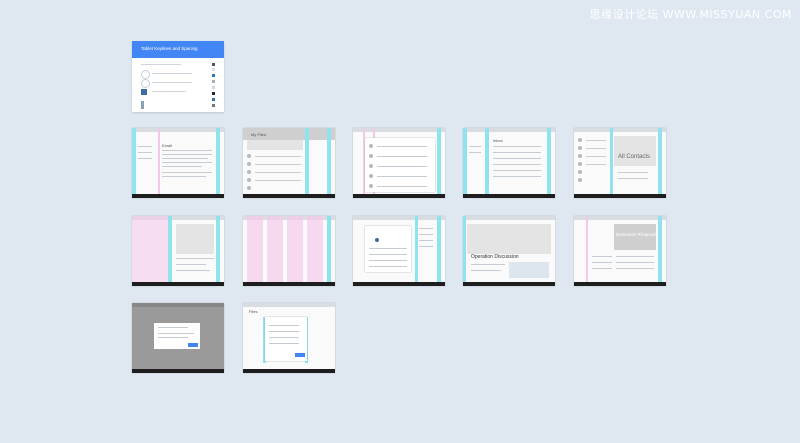  What do you see at coordinates (399, 163) in the screenshot?
I see `thumbnail-list-detail` at bounding box center [399, 163].